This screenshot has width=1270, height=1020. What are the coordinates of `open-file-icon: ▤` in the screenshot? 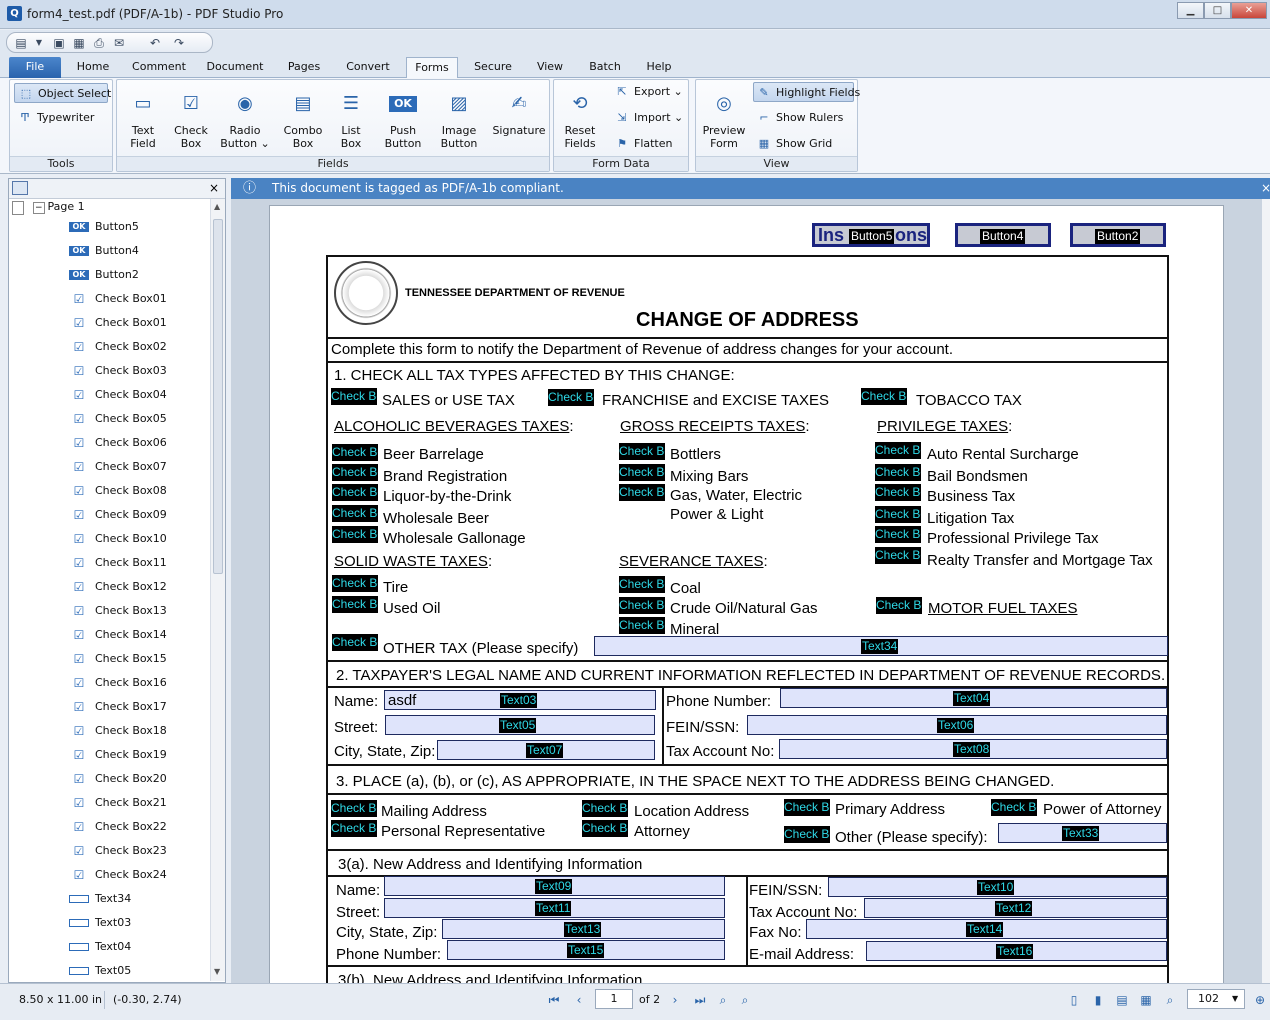 It's located at (21, 43).